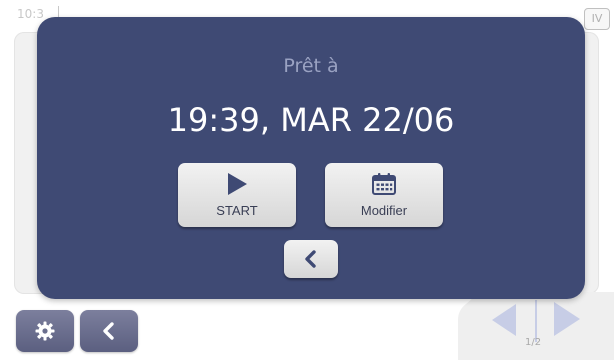 This screenshot has width=614, height=360. I want to click on modify-label: Modifier, so click(384, 210).